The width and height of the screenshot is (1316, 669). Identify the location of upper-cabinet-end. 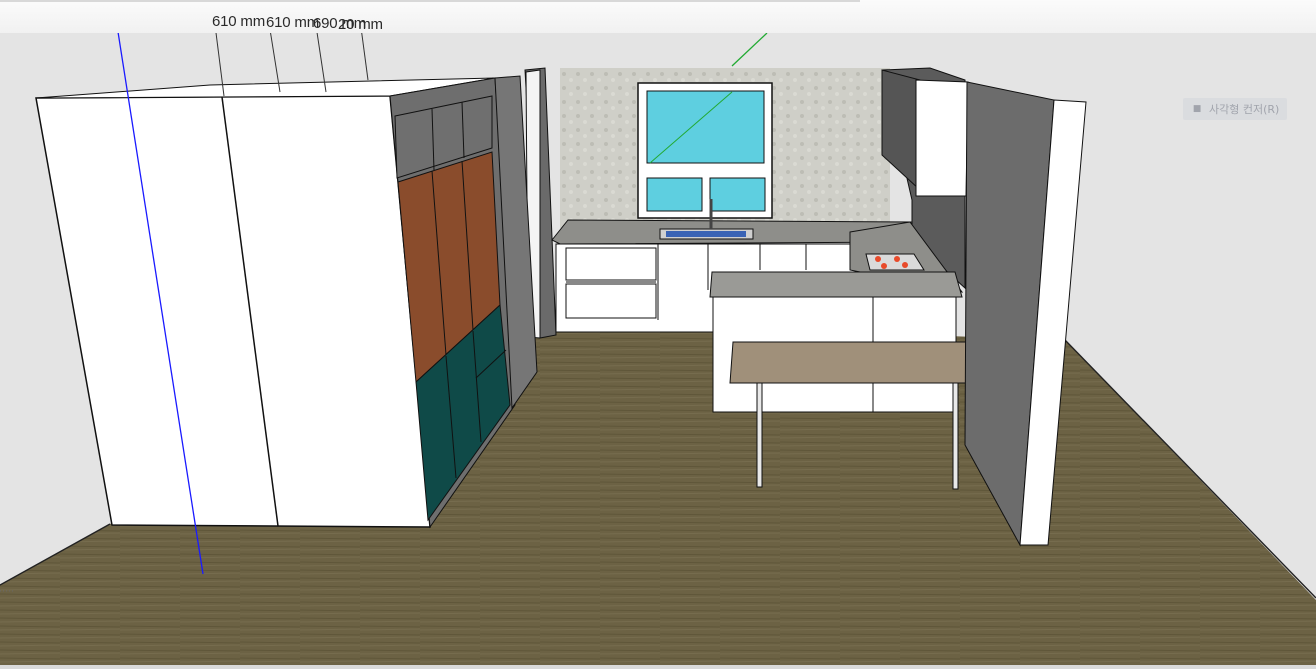
(942, 138).